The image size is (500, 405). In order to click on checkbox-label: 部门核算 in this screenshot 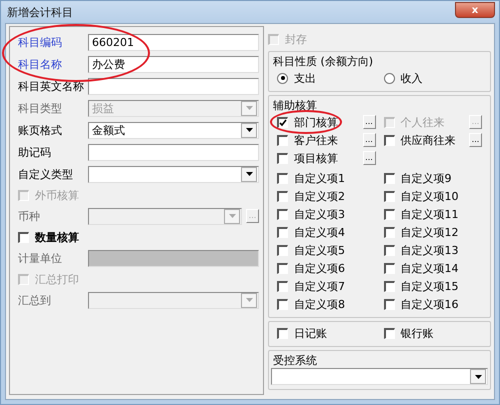, I will do `click(316, 122)`.